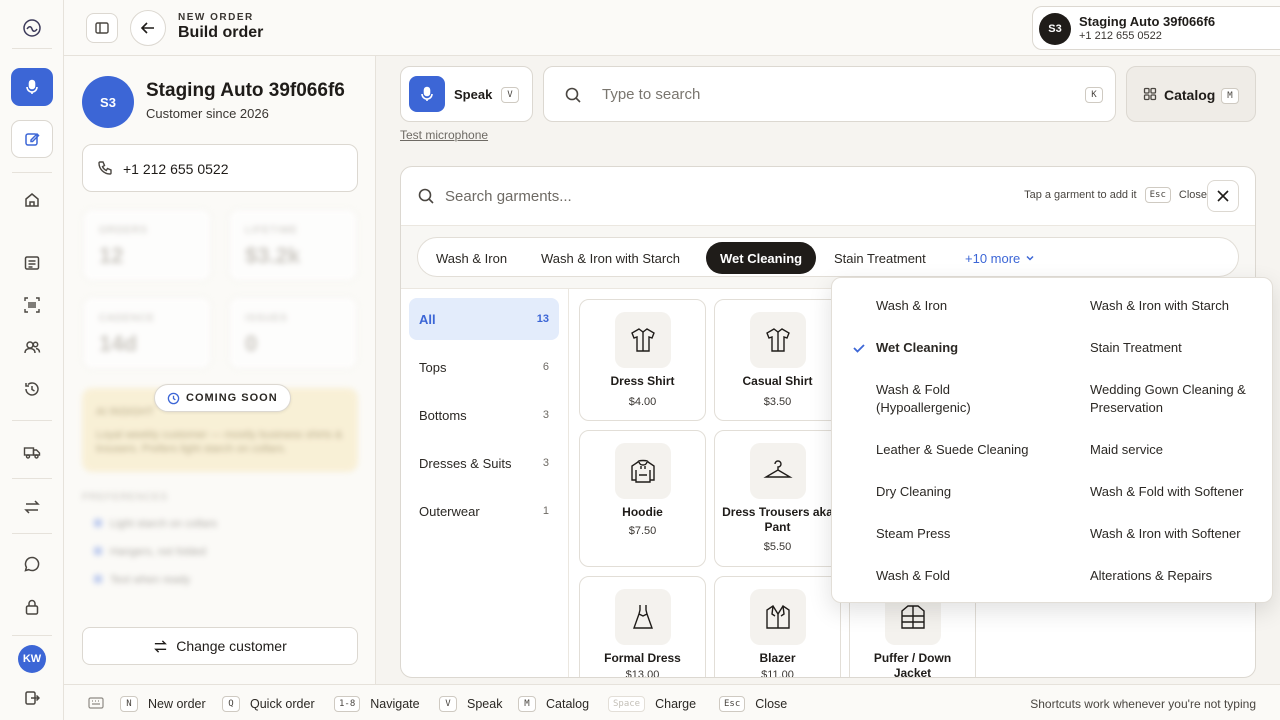 This screenshot has width=1280, height=720. What do you see at coordinates (485, 704) in the screenshot?
I see `shortcut-label: Speak` at bounding box center [485, 704].